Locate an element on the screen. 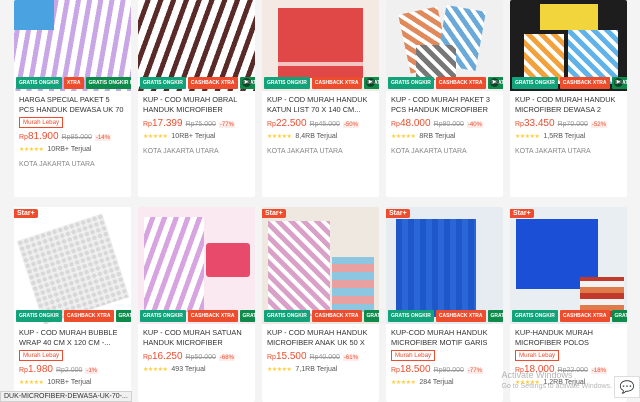 Image resolution: width=640 pixels, height=402 pixels. discount-badge: -52% is located at coordinates (598, 125).